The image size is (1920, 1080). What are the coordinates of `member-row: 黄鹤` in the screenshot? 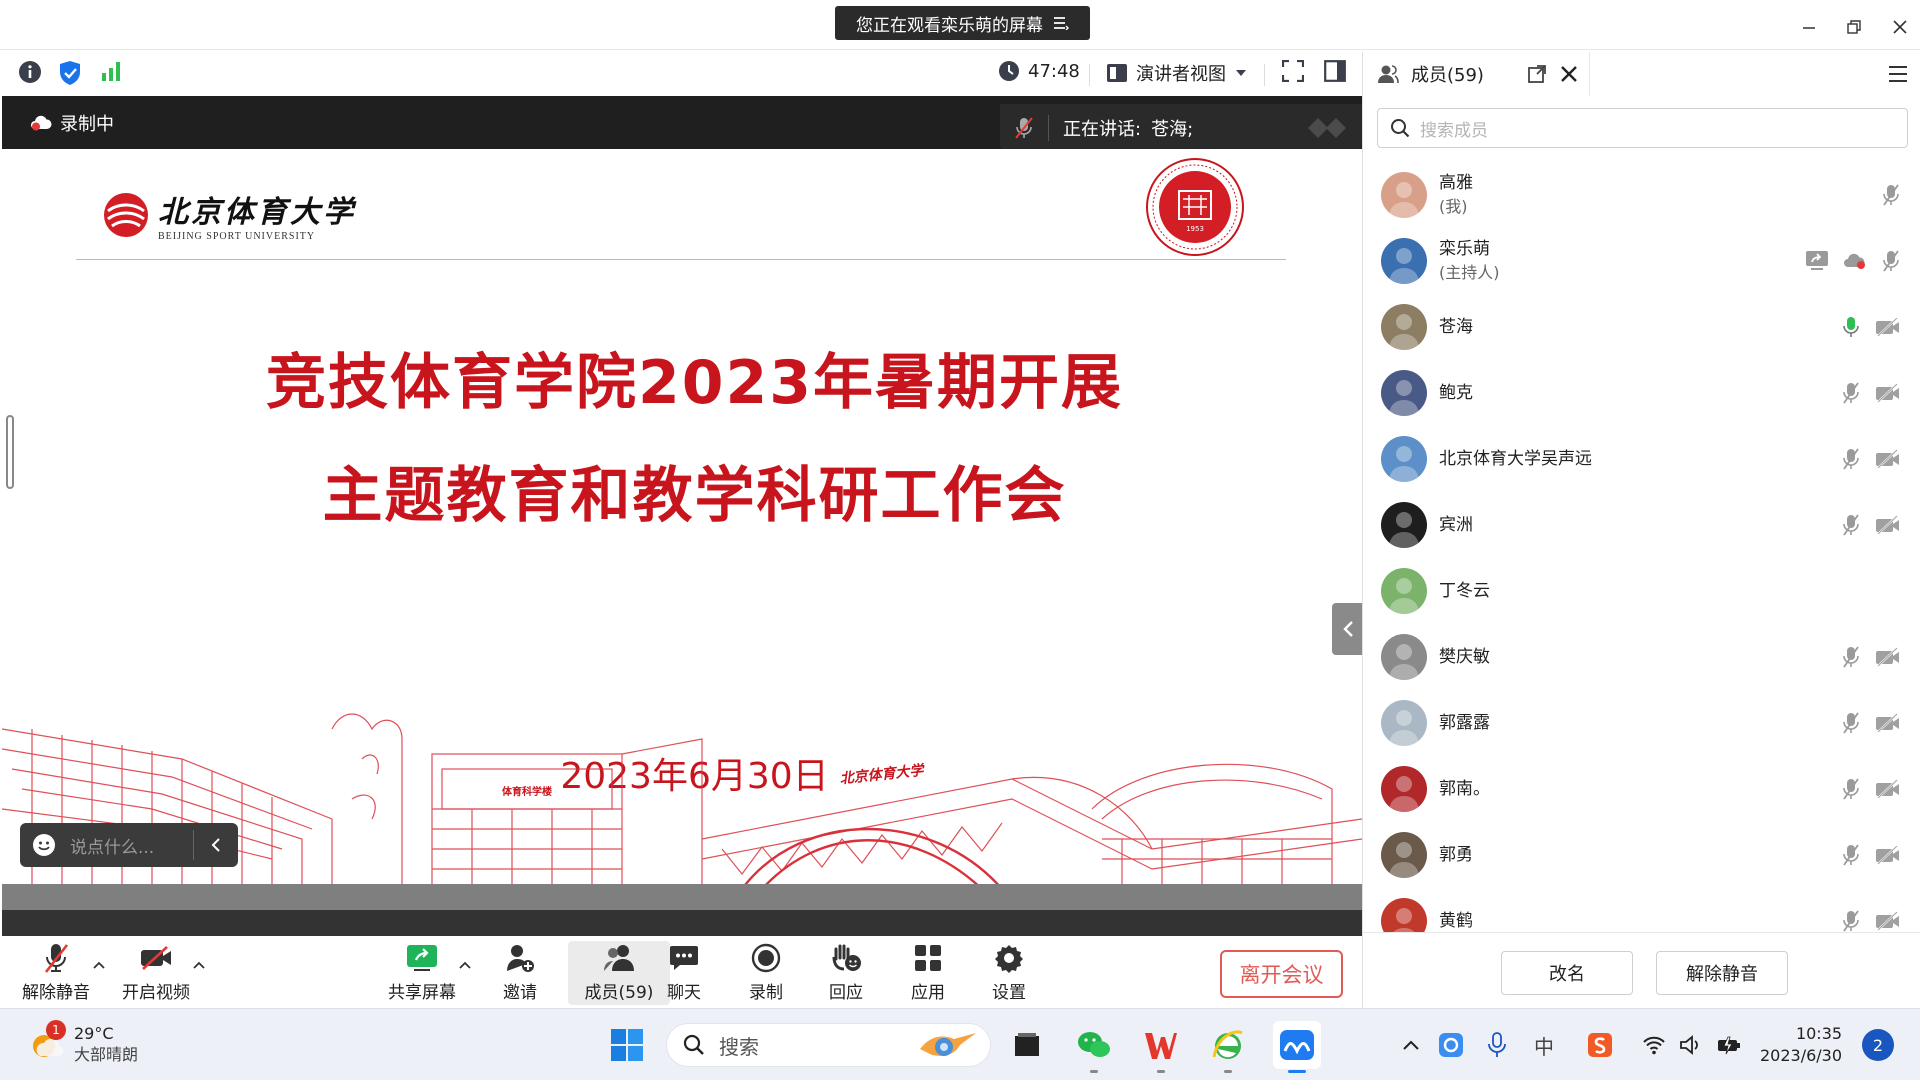 It's located at (1641, 910).